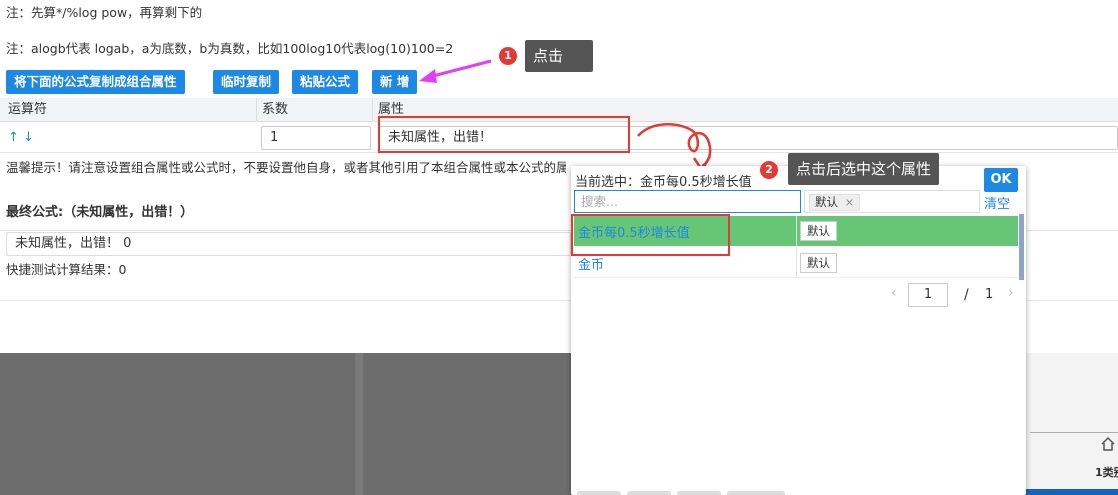  What do you see at coordinates (989, 294) in the screenshot?
I see `page-total: 1` at bounding box center [989, 294].